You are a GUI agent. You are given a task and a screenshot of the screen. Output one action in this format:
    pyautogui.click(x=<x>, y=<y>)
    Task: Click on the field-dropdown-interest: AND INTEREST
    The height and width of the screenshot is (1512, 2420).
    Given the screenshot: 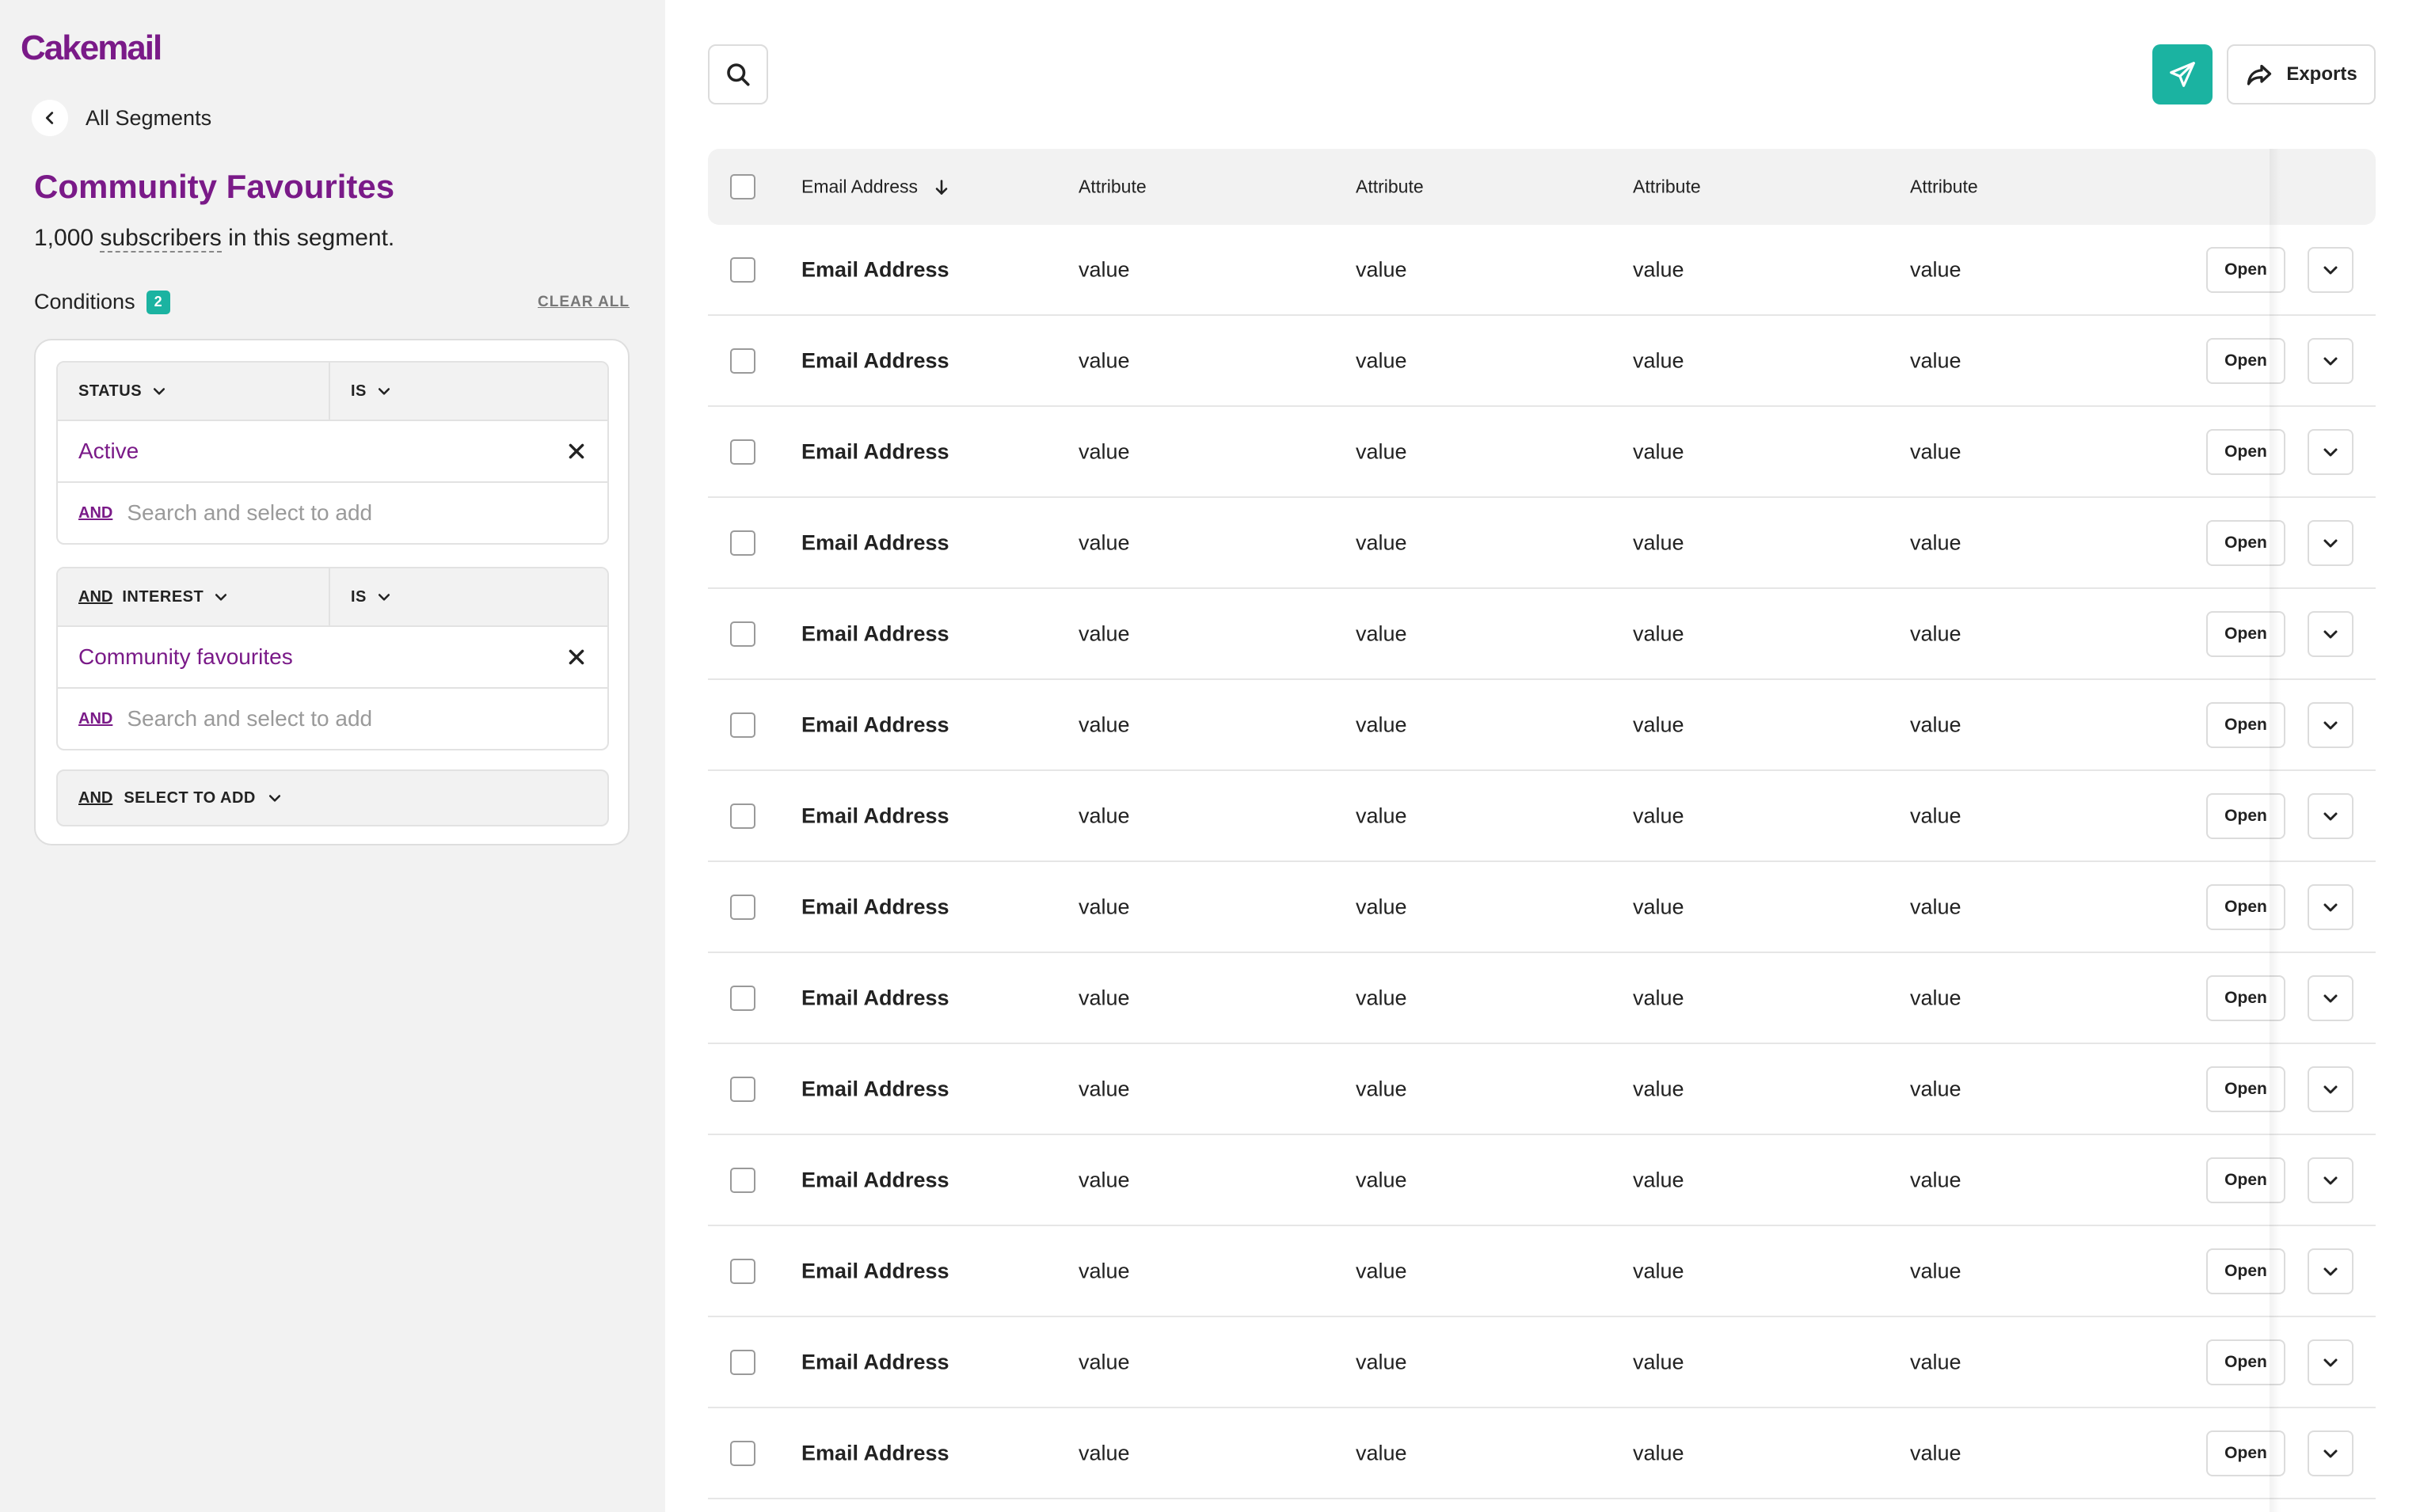 What is the action you would take?
    pyautogui.click(x=194, y=596)
    